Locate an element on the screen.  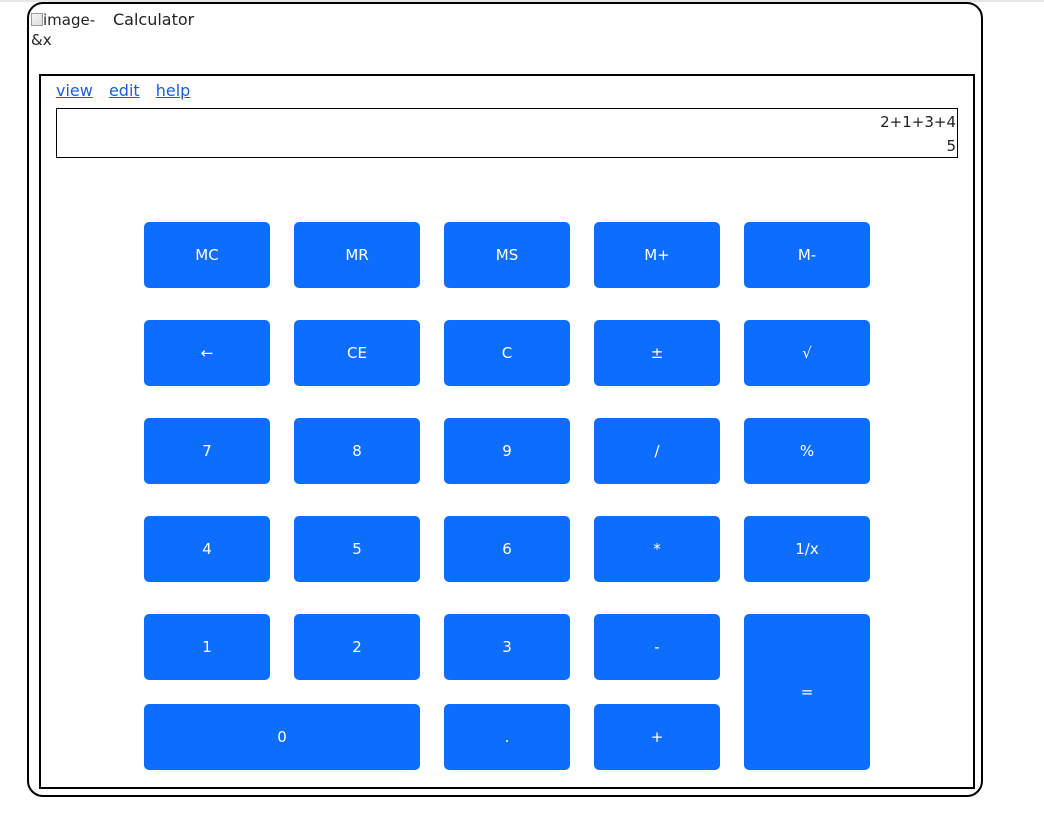
window-title: Calculator is located at coordinates (154, 19).